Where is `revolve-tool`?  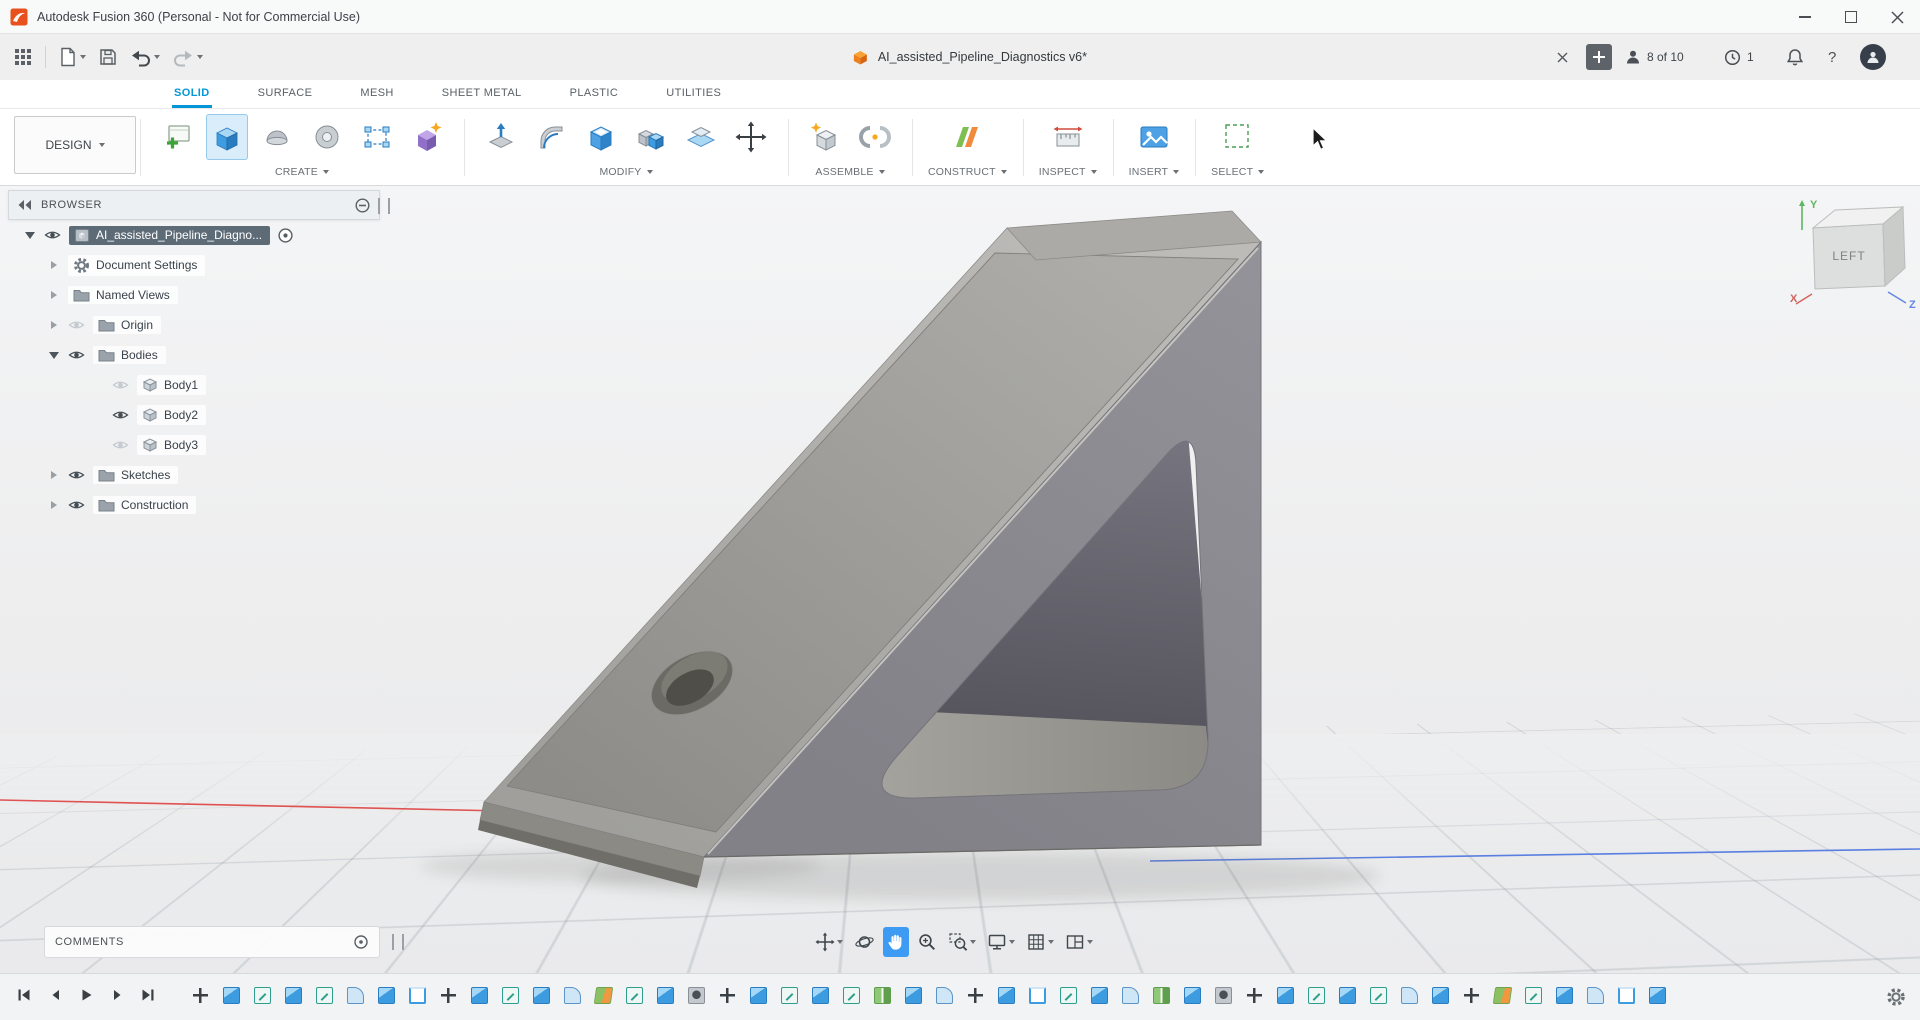
revolve-tool is located at coordinates (277, 137).